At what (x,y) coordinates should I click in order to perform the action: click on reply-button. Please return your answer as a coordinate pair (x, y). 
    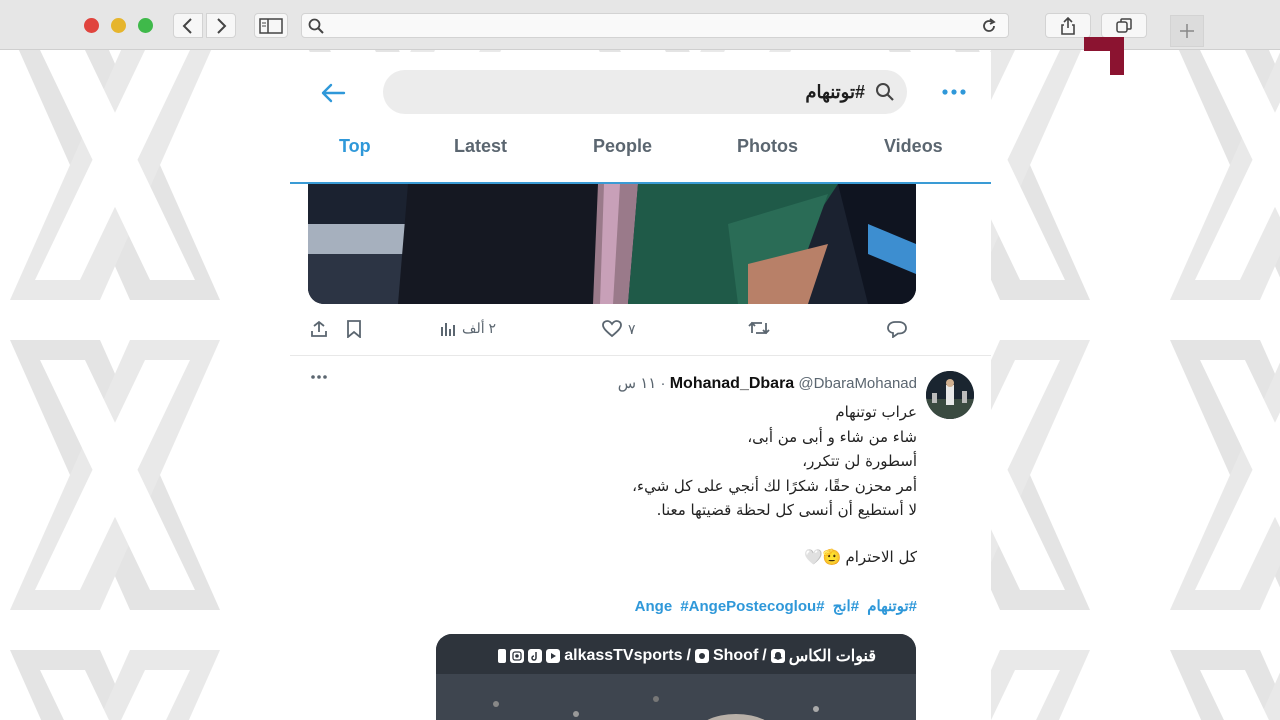
    Looking at the image, I should click on (897, 329).